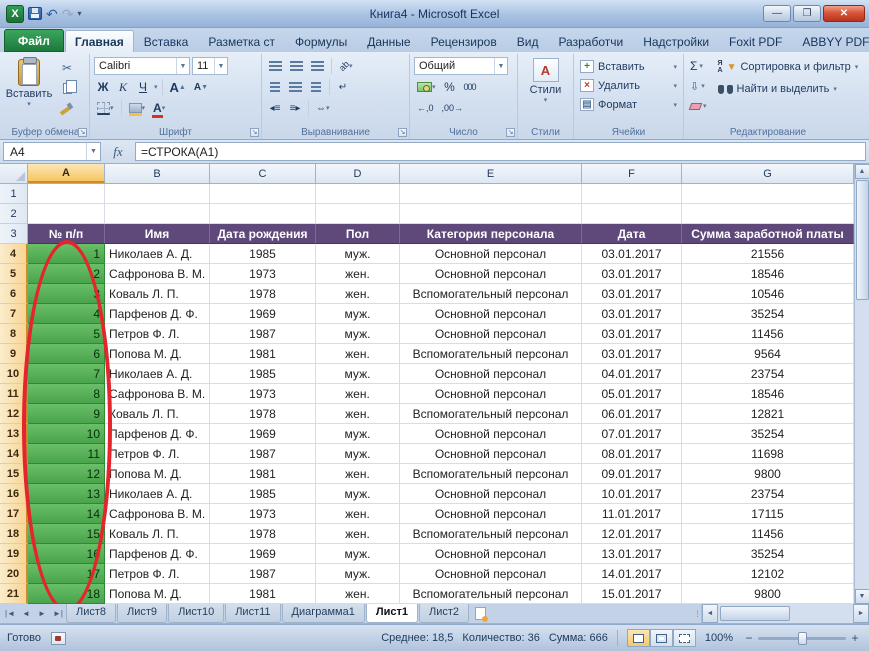  I want to click on accounting-format-button: ▾, so click(426, 87).